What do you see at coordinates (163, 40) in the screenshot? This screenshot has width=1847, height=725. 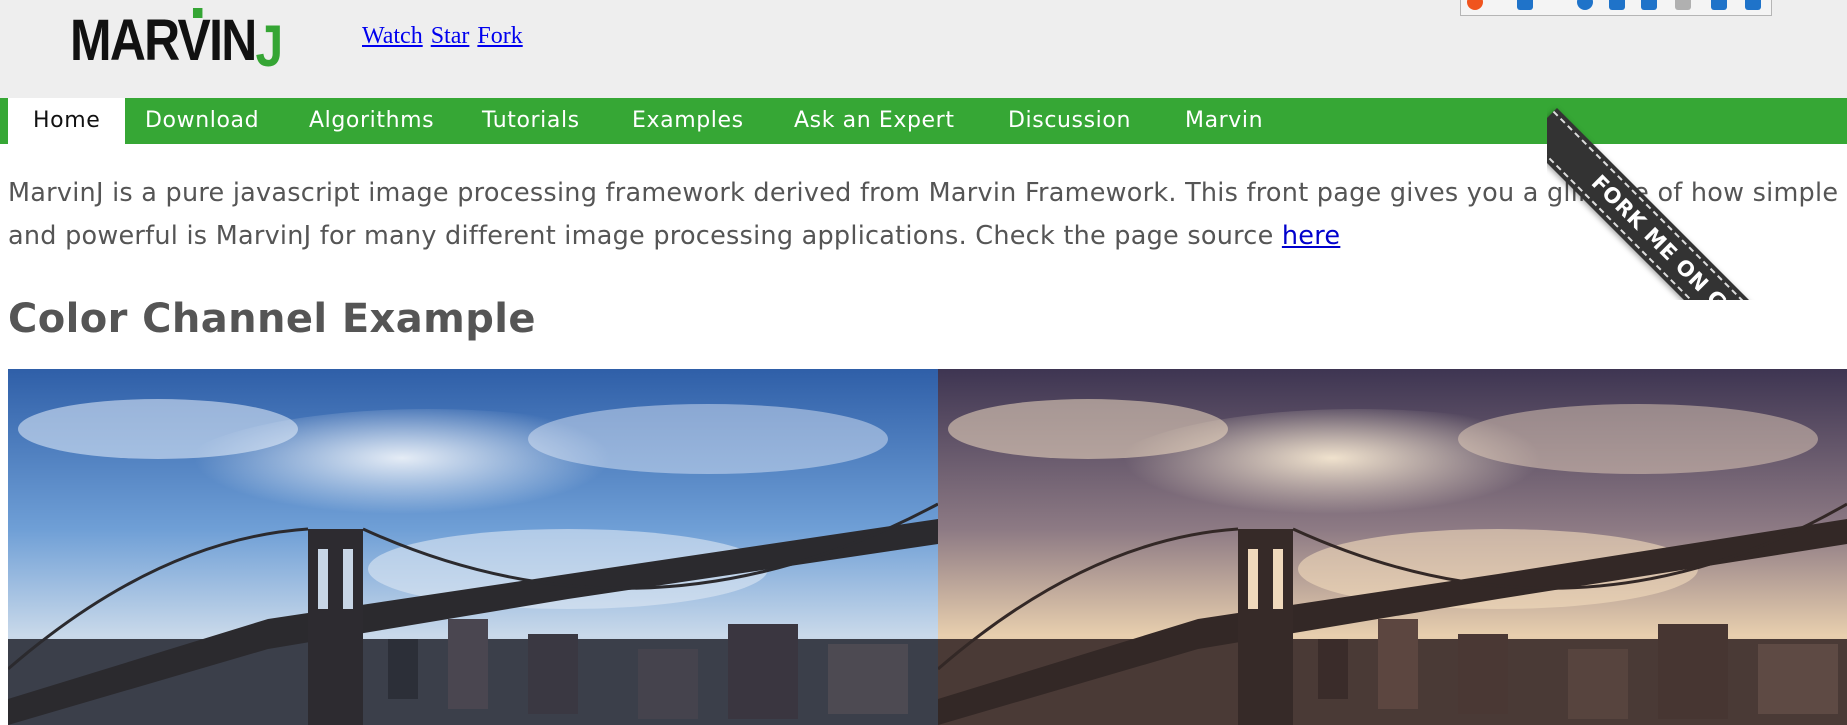 I see `logo-text: MARVIN` at bounding box center [163, 40].